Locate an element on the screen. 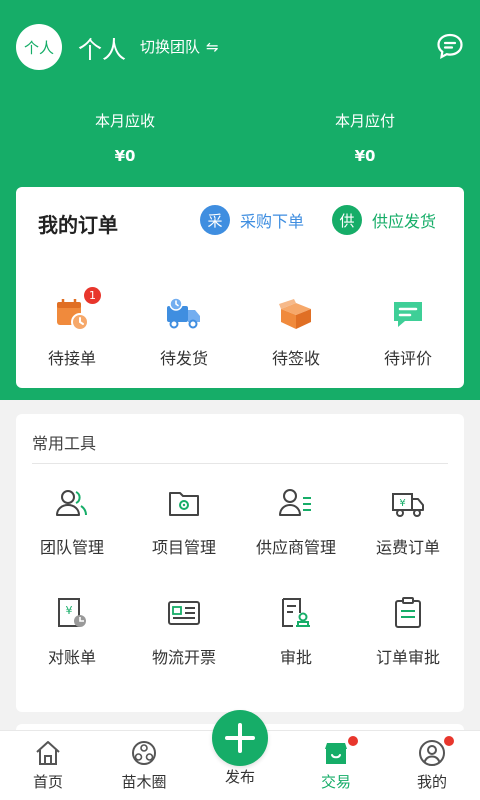 This screenshot has height=800, width=480. tool-label: 运费订单 is located at coordinates (407, 547).